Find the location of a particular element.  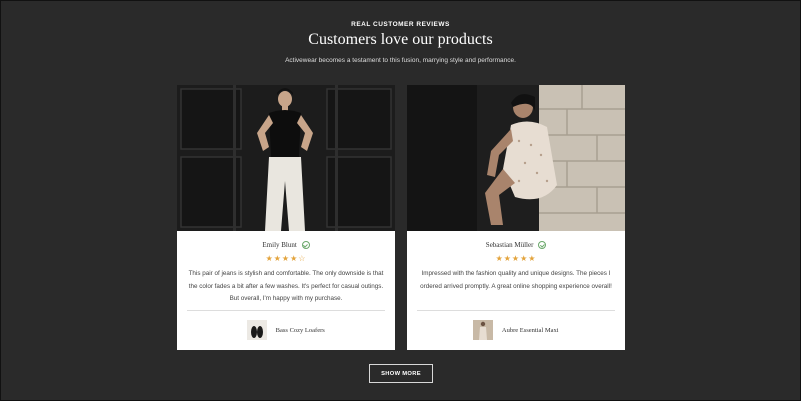

star-icon: ★★★★★ is located at coordinates (516, 258).